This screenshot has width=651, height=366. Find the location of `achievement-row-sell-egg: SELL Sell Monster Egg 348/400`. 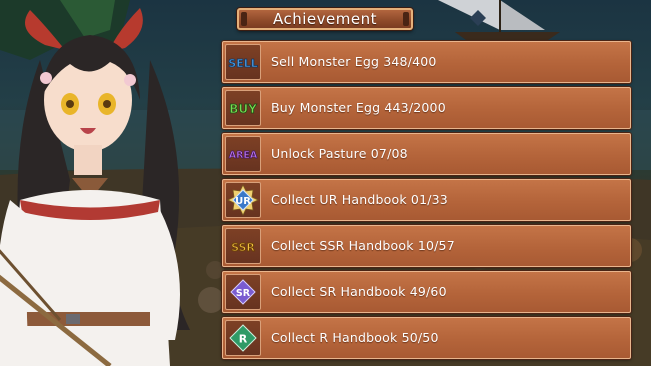

achievement-row-sell-egg: SELL Sell Monster Egg 348/400 is located at coordinates (426, 62).